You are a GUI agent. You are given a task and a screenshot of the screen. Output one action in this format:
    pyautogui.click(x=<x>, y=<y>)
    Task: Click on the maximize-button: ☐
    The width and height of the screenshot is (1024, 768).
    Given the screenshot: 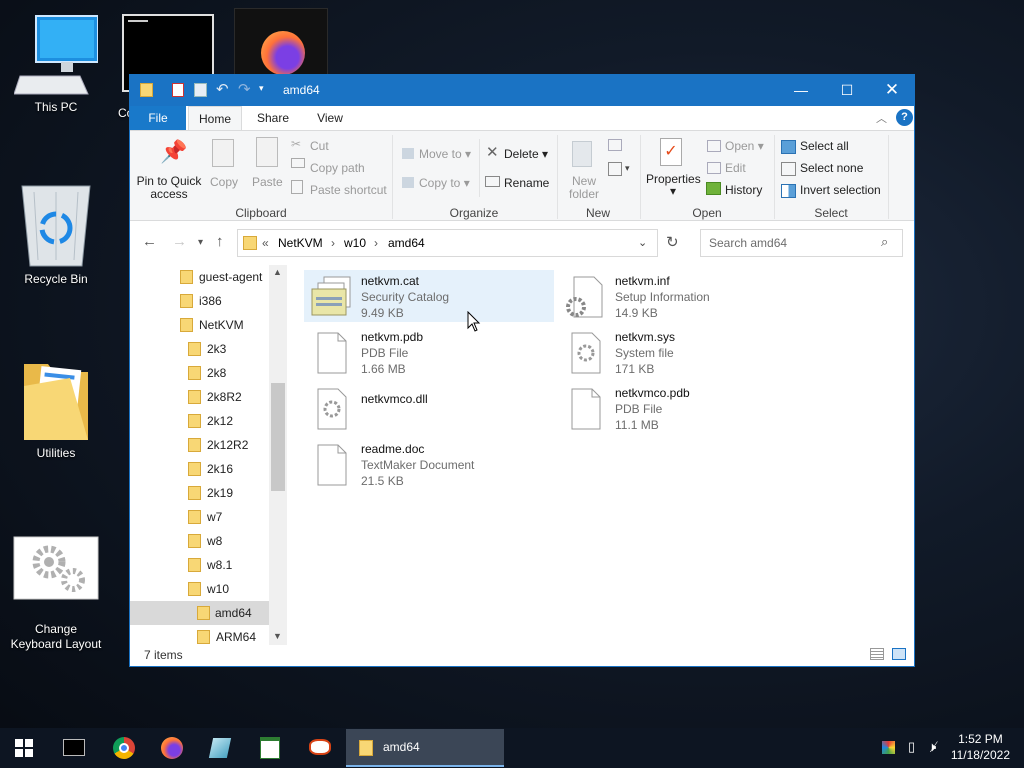 What is the action you would take?
    pyautogui.click(x=847, y=90)
    